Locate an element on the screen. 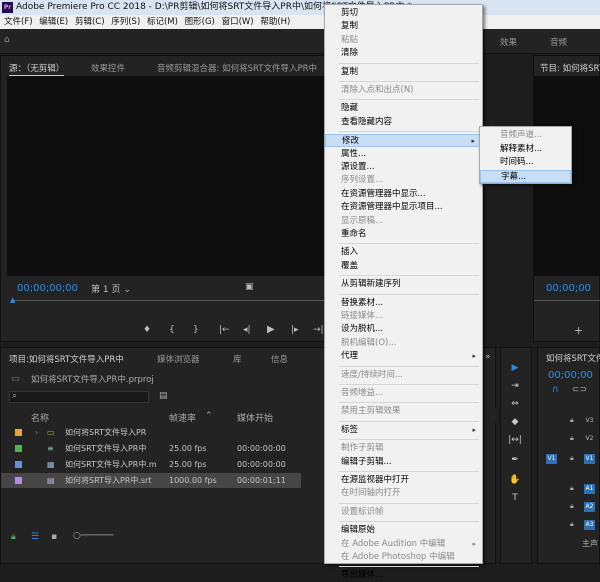  step-back-icon: ◂| is located at coordinates (247, 330).